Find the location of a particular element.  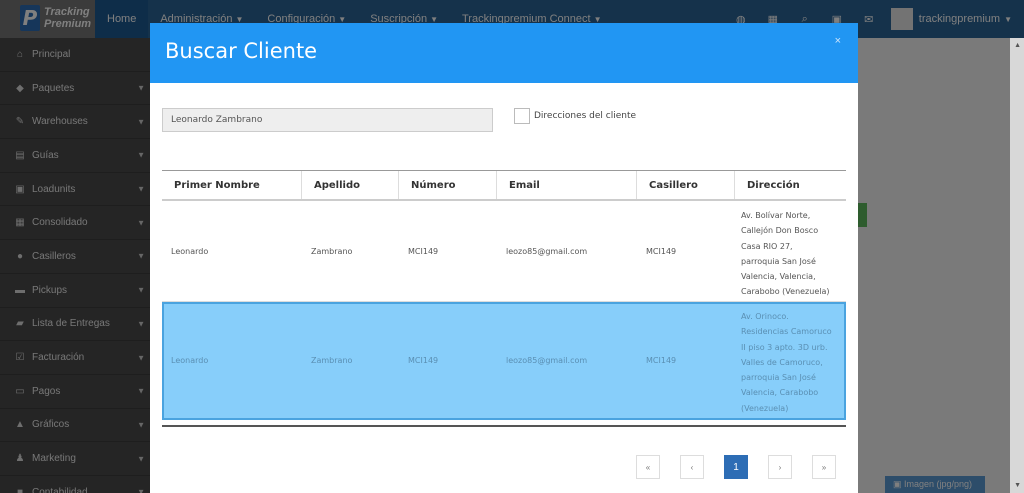

address-line: Av. Orinoco. is located at coordinates (765, 316).